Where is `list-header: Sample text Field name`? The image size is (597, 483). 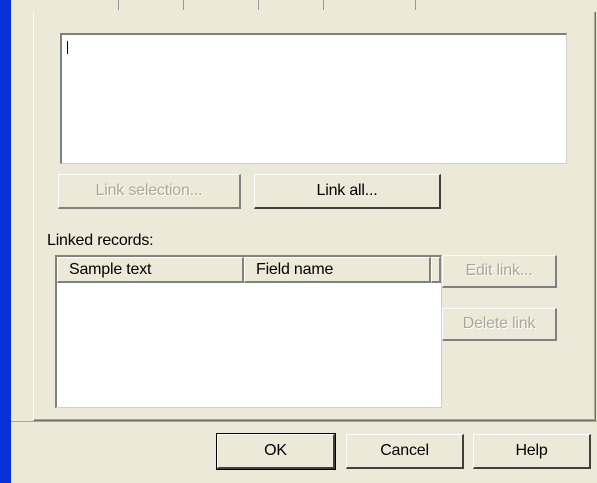 list-header: Sample text Field name is located at coordinates (249, 270).